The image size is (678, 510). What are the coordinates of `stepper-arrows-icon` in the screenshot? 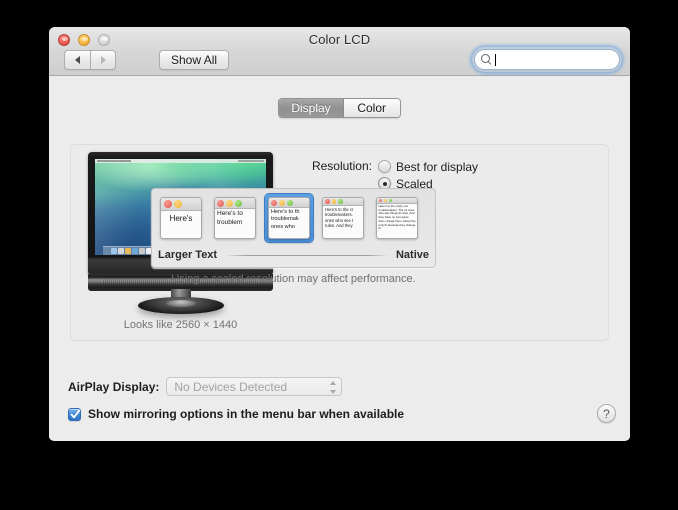 It's located at (332, 387).